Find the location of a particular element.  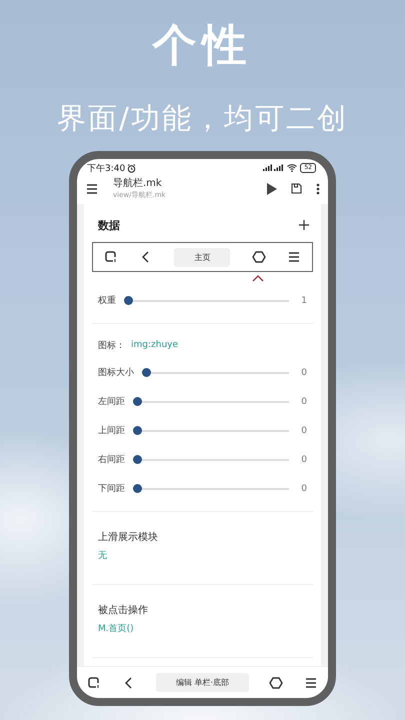

nav-label: 编辑 单栏·底部 is located at coordinates (203, 682).